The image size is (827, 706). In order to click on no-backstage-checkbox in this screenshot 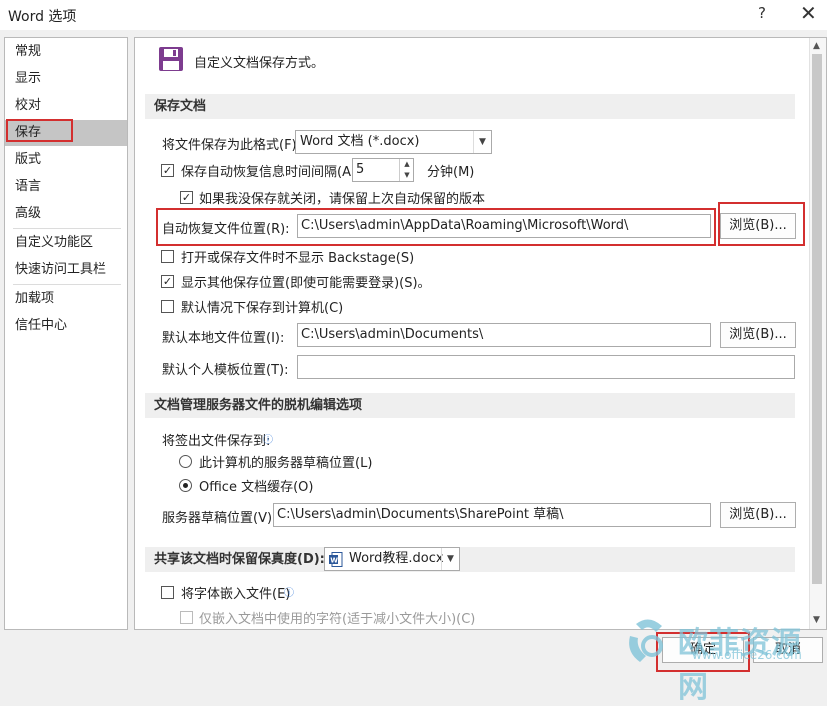, I will do `click(167, 256)`.